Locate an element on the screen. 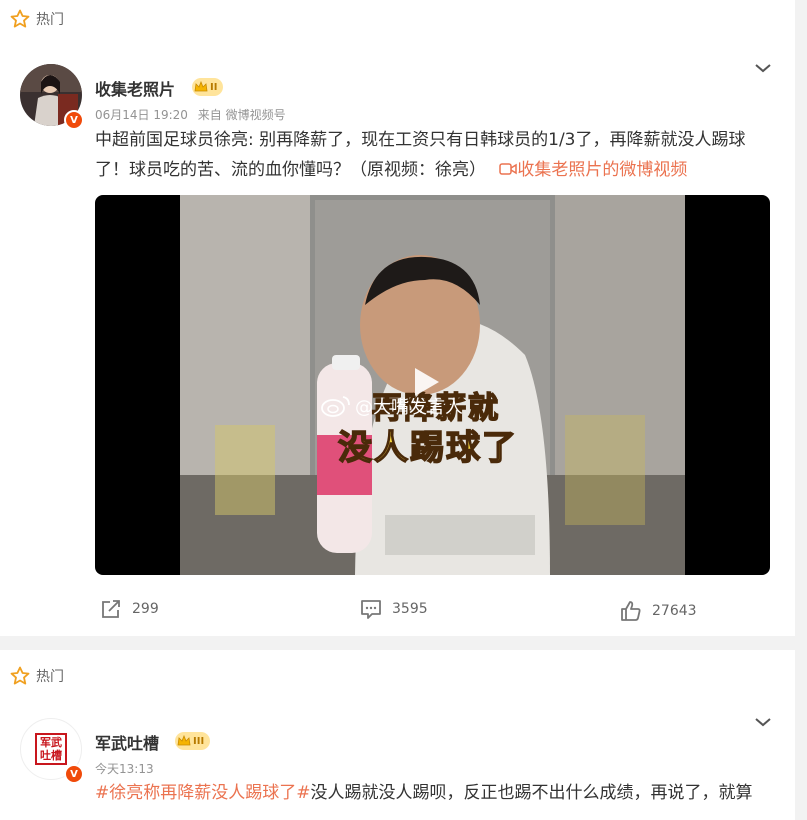 This screenshot has width=807, height=820. post-text: #徐亮称再降薪没人踢球了#没人踢就没人踢呗，反正也踢不出什么成绩，再说了，就算 is located at coordinates (445, 793).